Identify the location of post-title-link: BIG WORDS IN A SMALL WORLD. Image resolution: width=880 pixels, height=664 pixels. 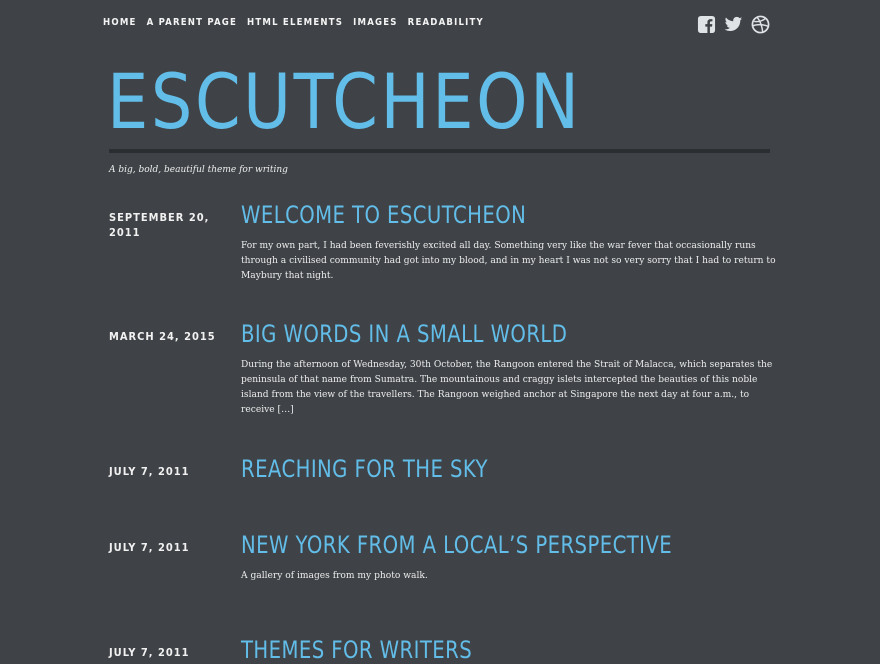
(404, 334).